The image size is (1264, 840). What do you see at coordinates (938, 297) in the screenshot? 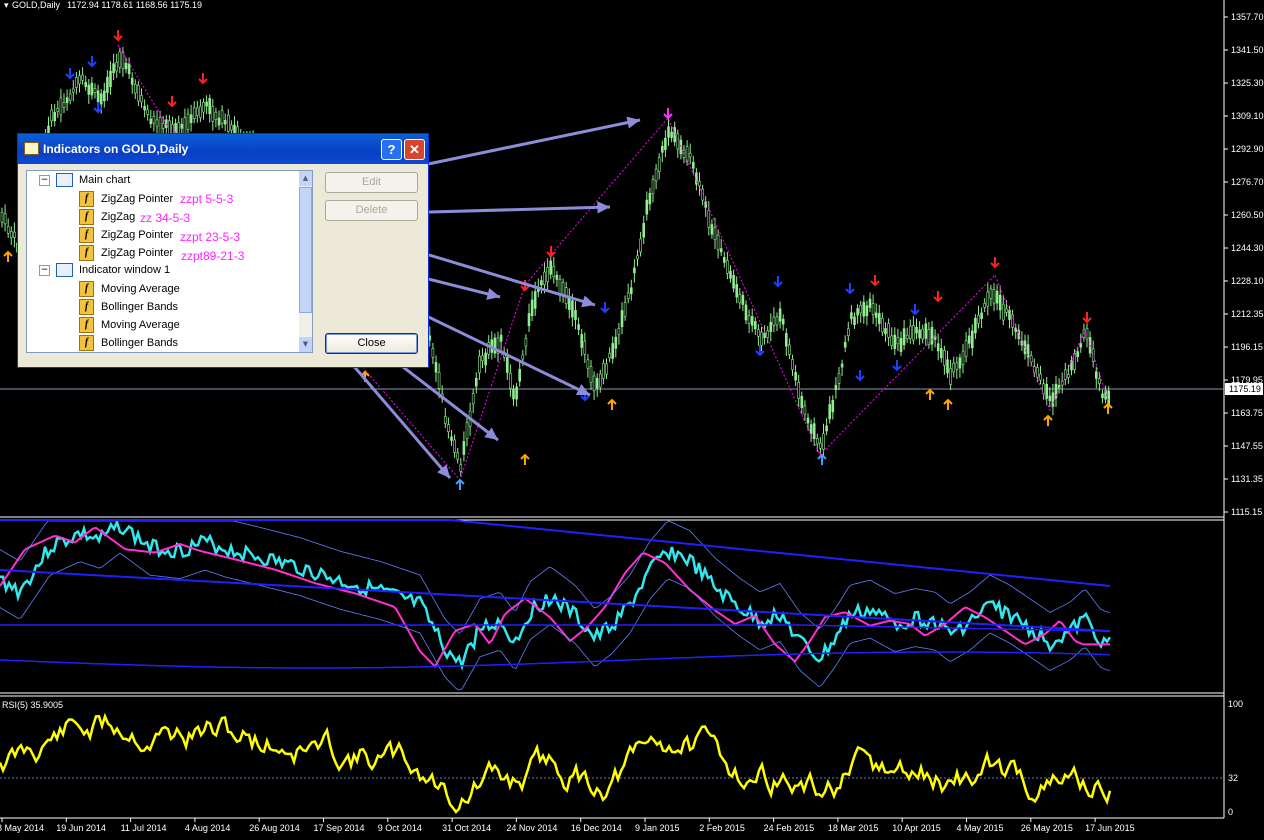
I see `arrow-down-icon` at bounding box center [938, 297].